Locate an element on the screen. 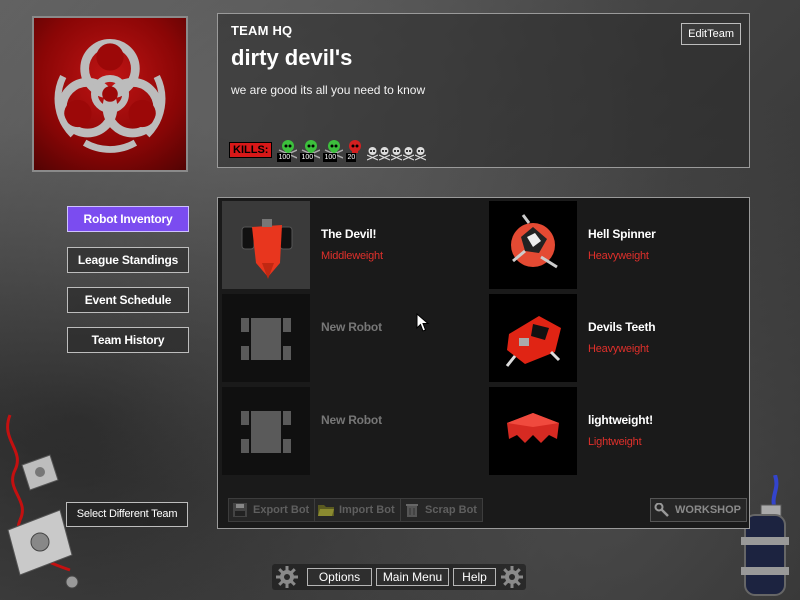 The width and height of the screenshot is (800, 600). scrap-bot-button: Scrap Bot is located at coordinates (441, 510).